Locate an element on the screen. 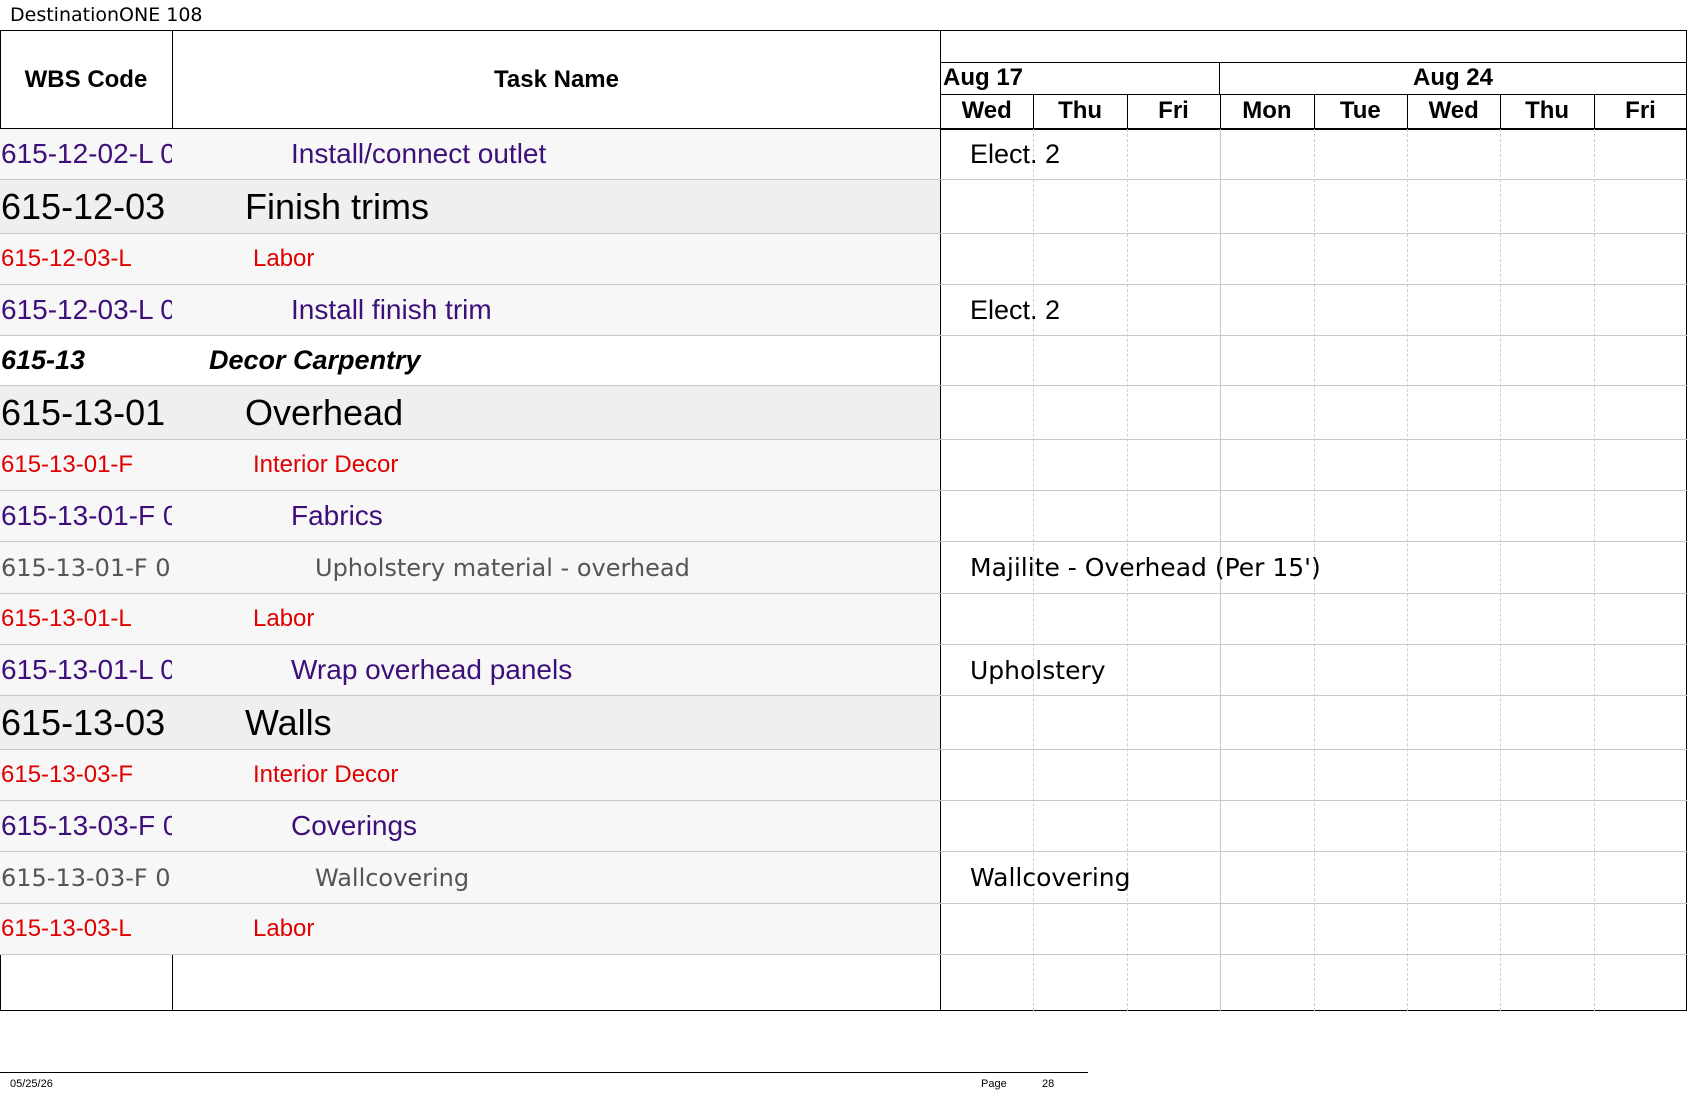  wbs-code-cell: 615-13-01-L 01 is located at coordinates (86, 669).